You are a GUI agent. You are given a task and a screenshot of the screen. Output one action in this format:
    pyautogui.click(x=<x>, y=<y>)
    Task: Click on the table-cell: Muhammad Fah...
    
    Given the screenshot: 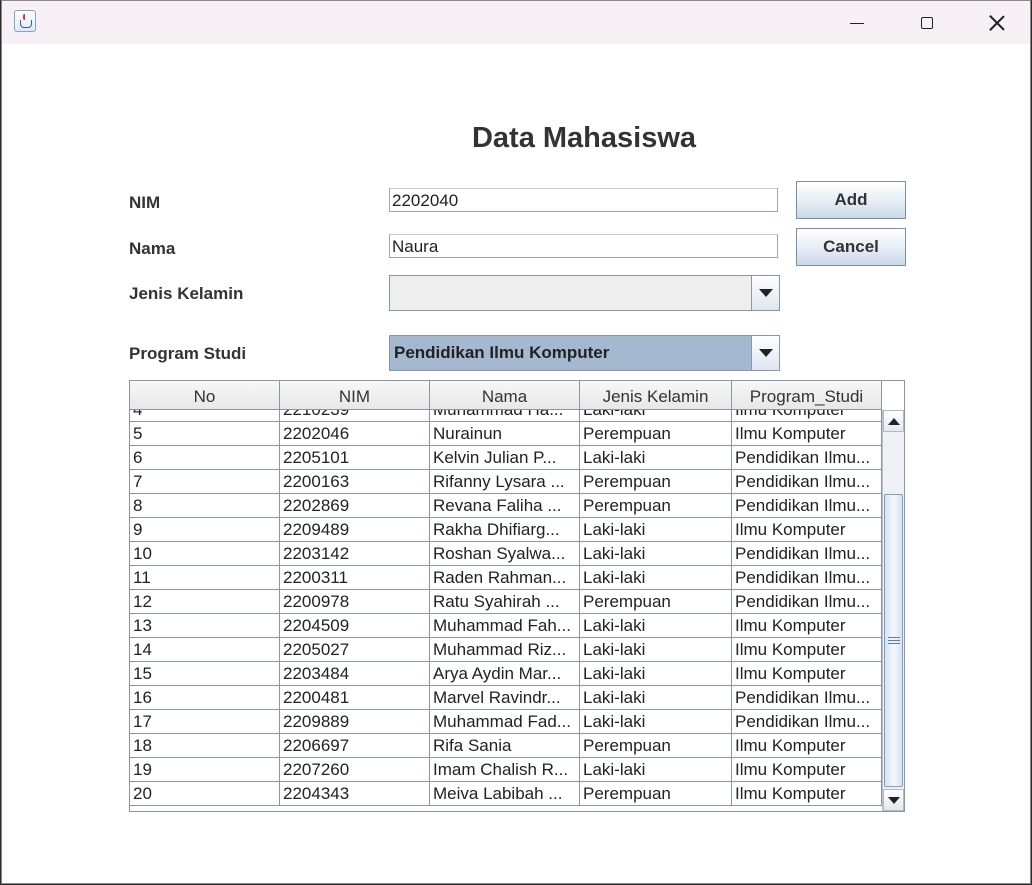 What is the action you would take?
    pyautogui.click(x=505, y=626)
    